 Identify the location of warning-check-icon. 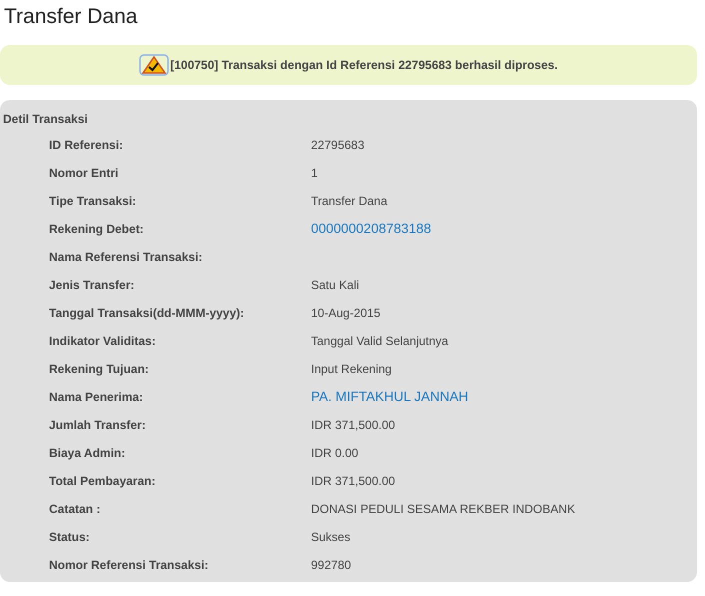
(154, 65).